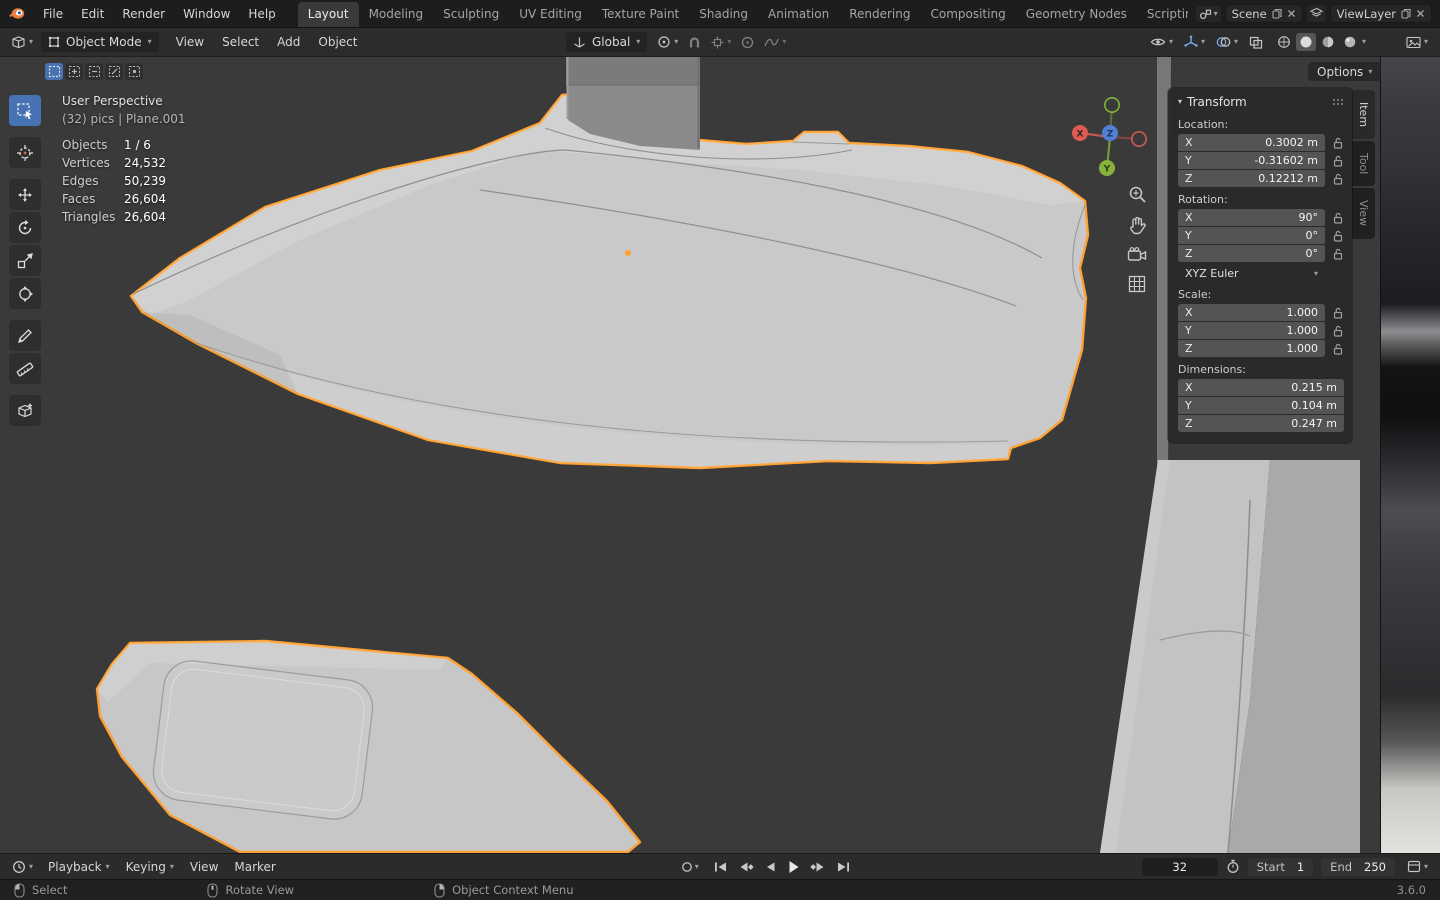 This screenshot has width=1440, height=900. I want to click on copy-icon, so click(1406, 13).